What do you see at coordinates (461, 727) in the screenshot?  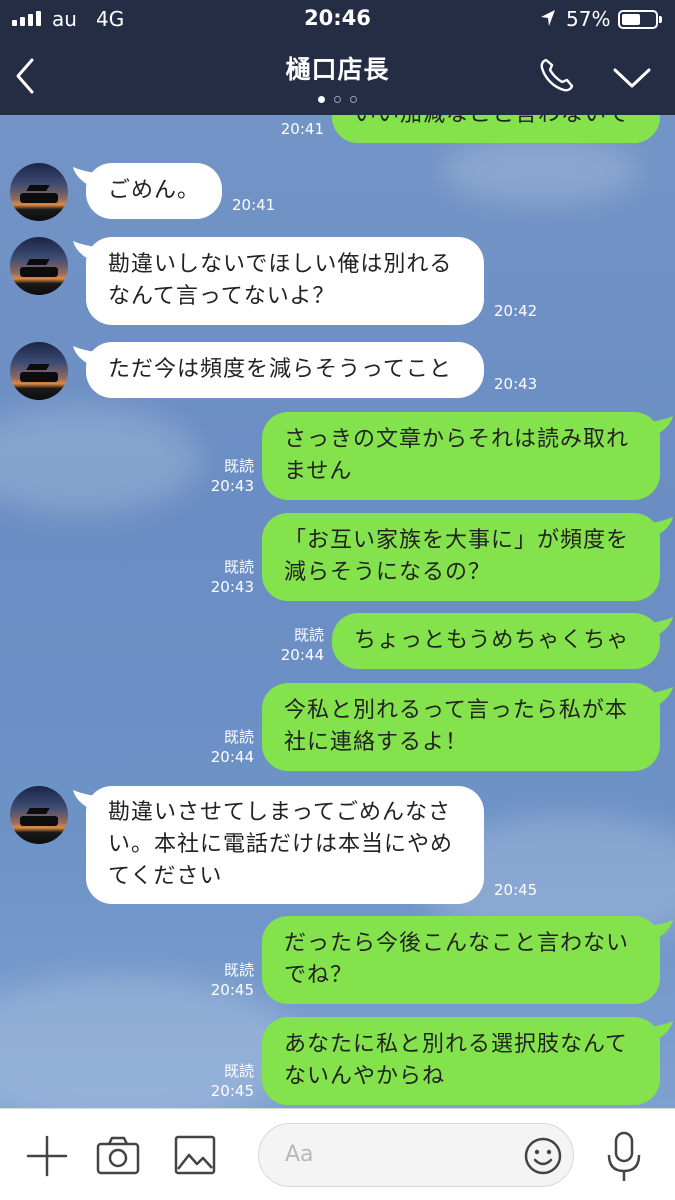 I see `outgoing-message-bubble: 今私と別れるって言ったら私が本 社に連絡するよ！` at bounding box center [461, 727].